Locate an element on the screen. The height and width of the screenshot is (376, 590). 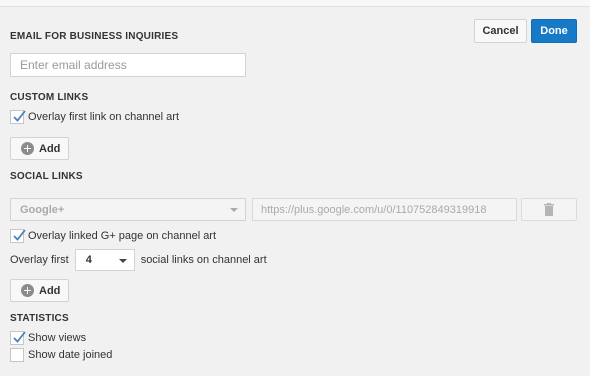
overlay-first-link-row: Overlay first link on channel art is located at coordinates (94, 117).